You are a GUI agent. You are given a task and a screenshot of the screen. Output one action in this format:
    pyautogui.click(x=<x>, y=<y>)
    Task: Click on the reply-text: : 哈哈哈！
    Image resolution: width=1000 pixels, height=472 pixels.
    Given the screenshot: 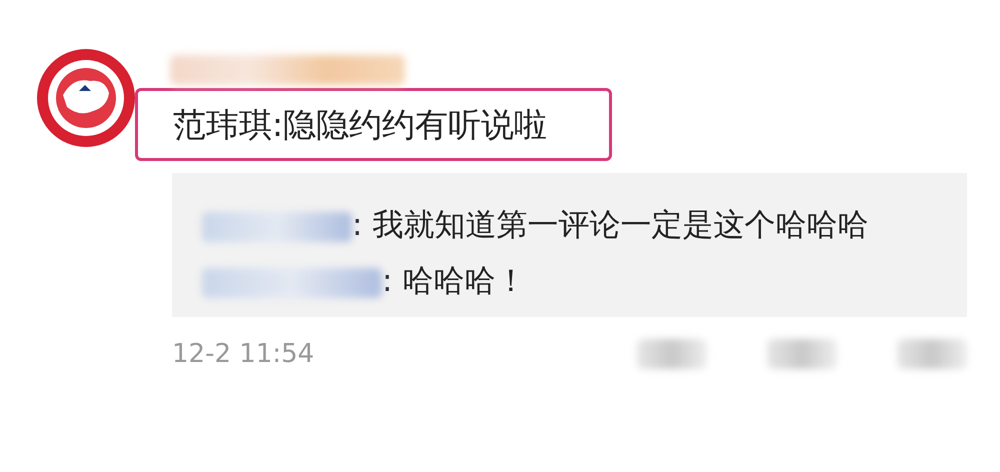 What is the action you would take?
    pyautogui.click(x=454, y=281)
    